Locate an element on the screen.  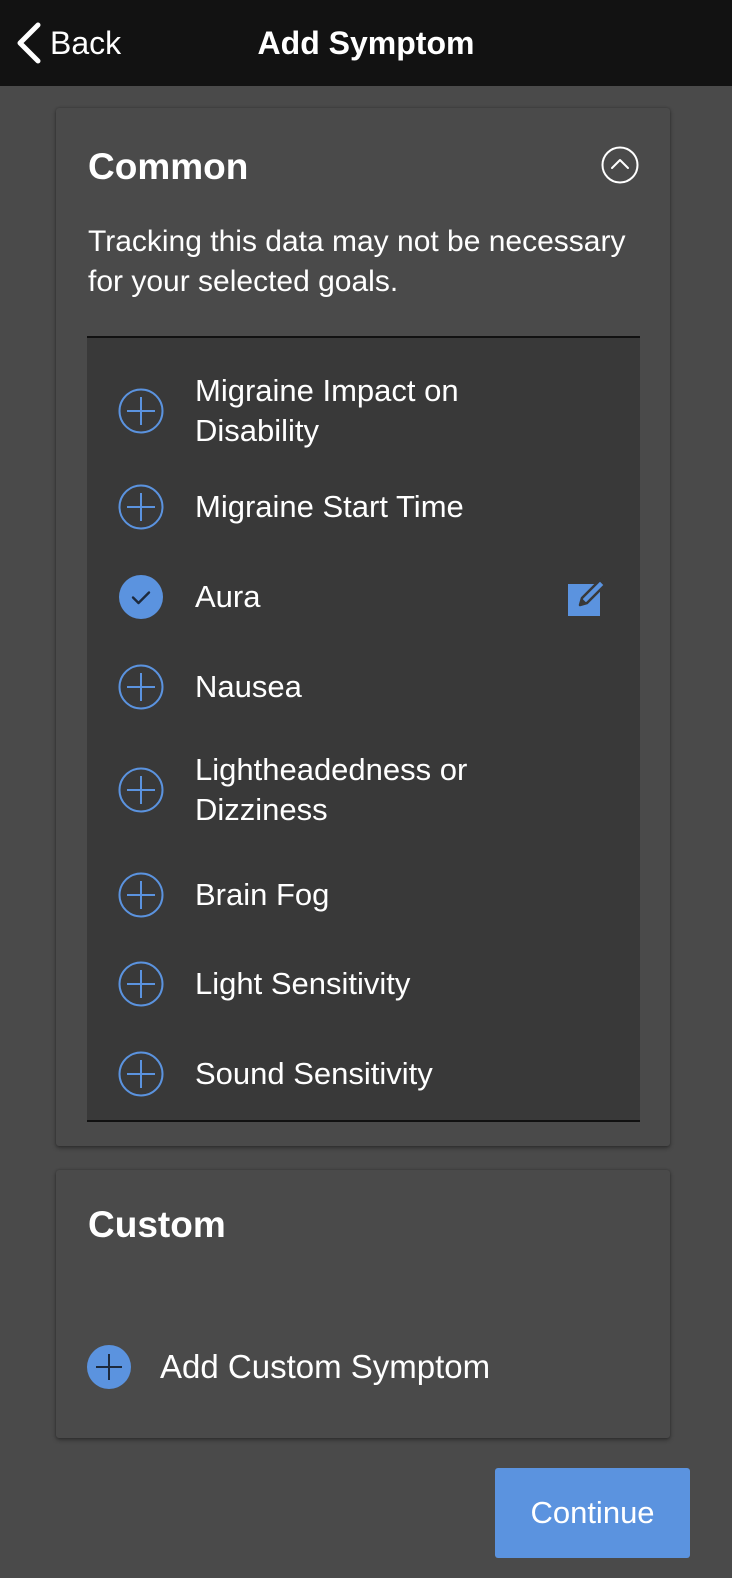
symptom-label: Nausea is located at coordinates (248, 686).